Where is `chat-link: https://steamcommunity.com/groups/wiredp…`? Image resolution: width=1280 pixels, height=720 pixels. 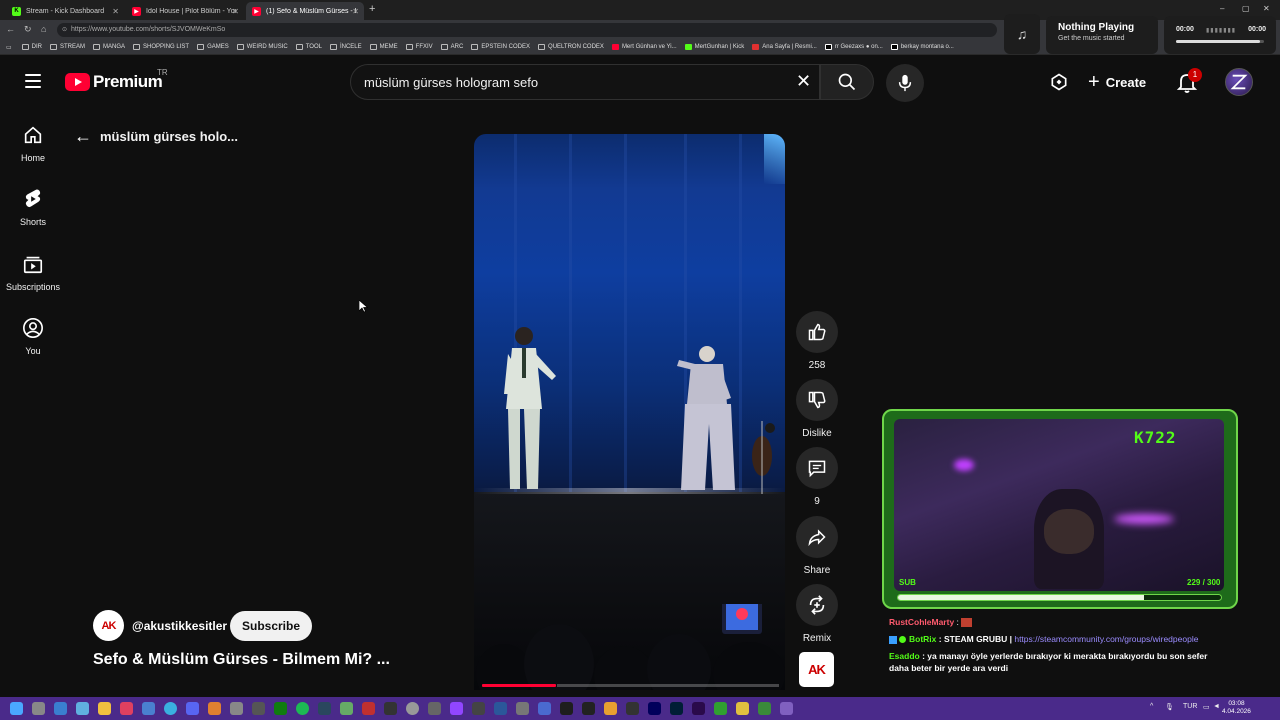 chat-link: https://steamcommunity.com/groups/wiredp… is located at coordinates (1106, 639).